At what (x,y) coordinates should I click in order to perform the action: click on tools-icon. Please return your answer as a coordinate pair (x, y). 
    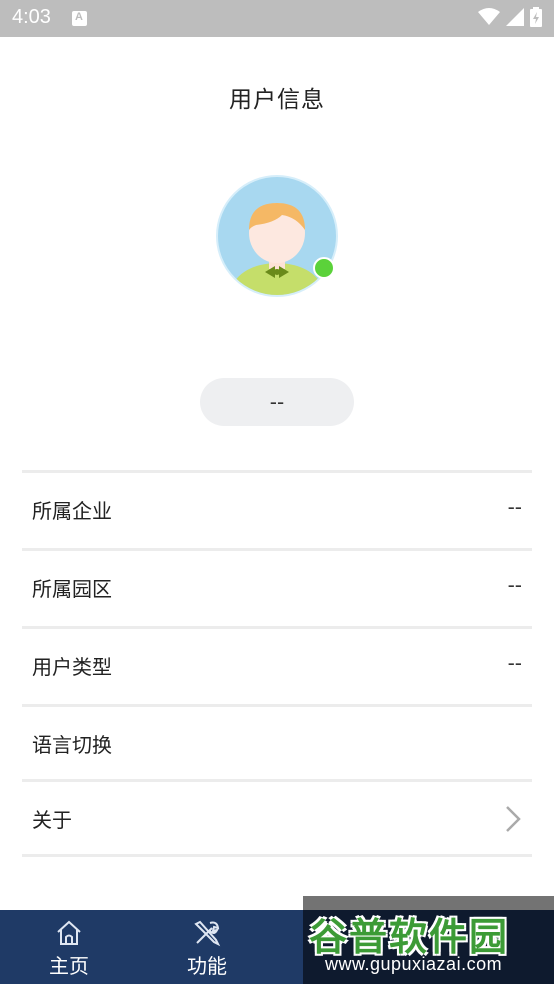
    Looking at the image, I should click on (207, 933).